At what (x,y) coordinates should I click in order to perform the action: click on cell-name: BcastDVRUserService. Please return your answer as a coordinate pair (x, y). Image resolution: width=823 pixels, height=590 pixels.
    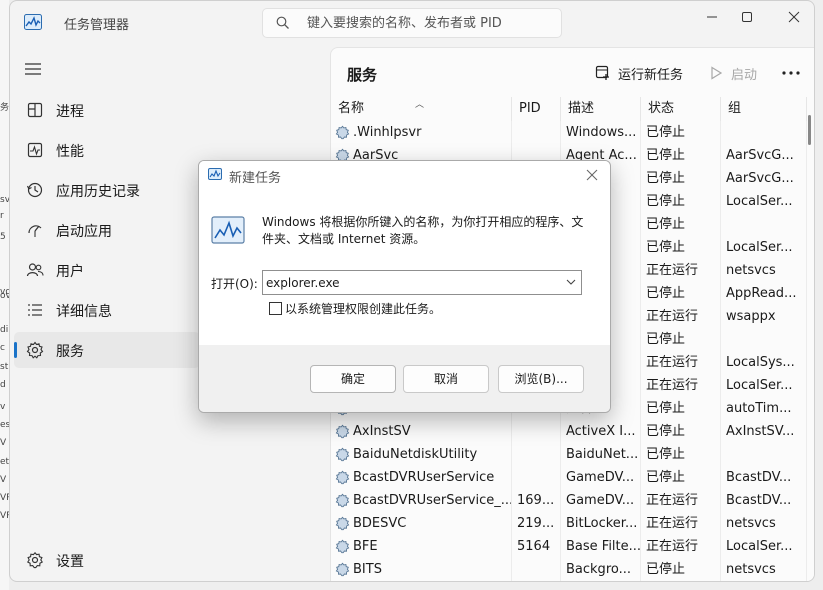
    Looking at the image, I should click on (421, 477).